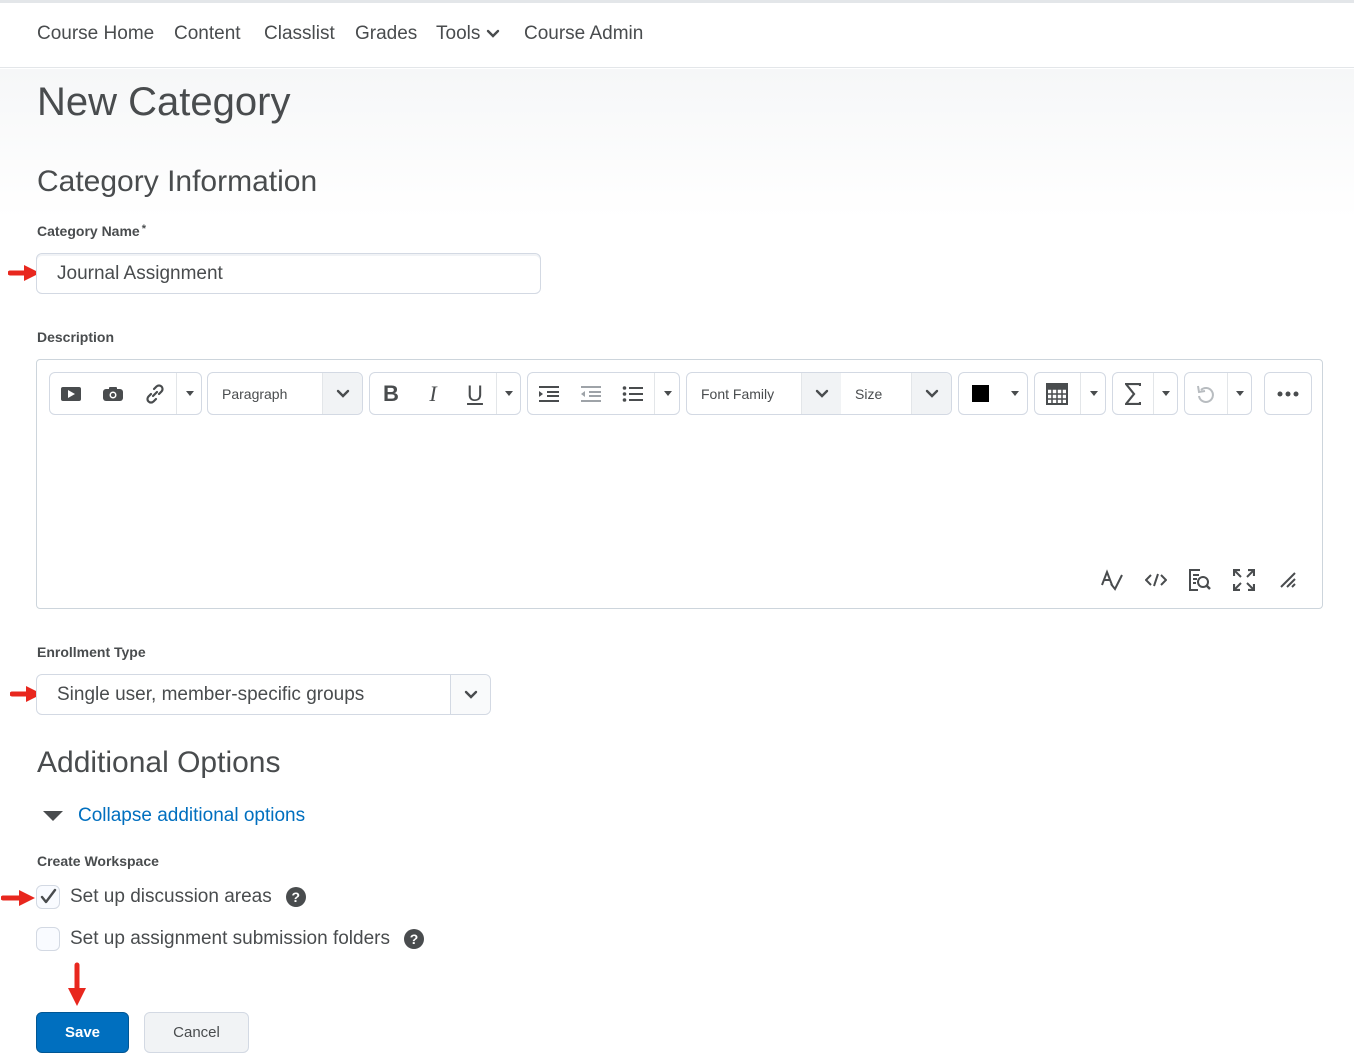 The image size is (1354, 1064). Describe the element at coordinates (255, 393) in the screenshot. I see `block-format-value: Paragraph` at that location.